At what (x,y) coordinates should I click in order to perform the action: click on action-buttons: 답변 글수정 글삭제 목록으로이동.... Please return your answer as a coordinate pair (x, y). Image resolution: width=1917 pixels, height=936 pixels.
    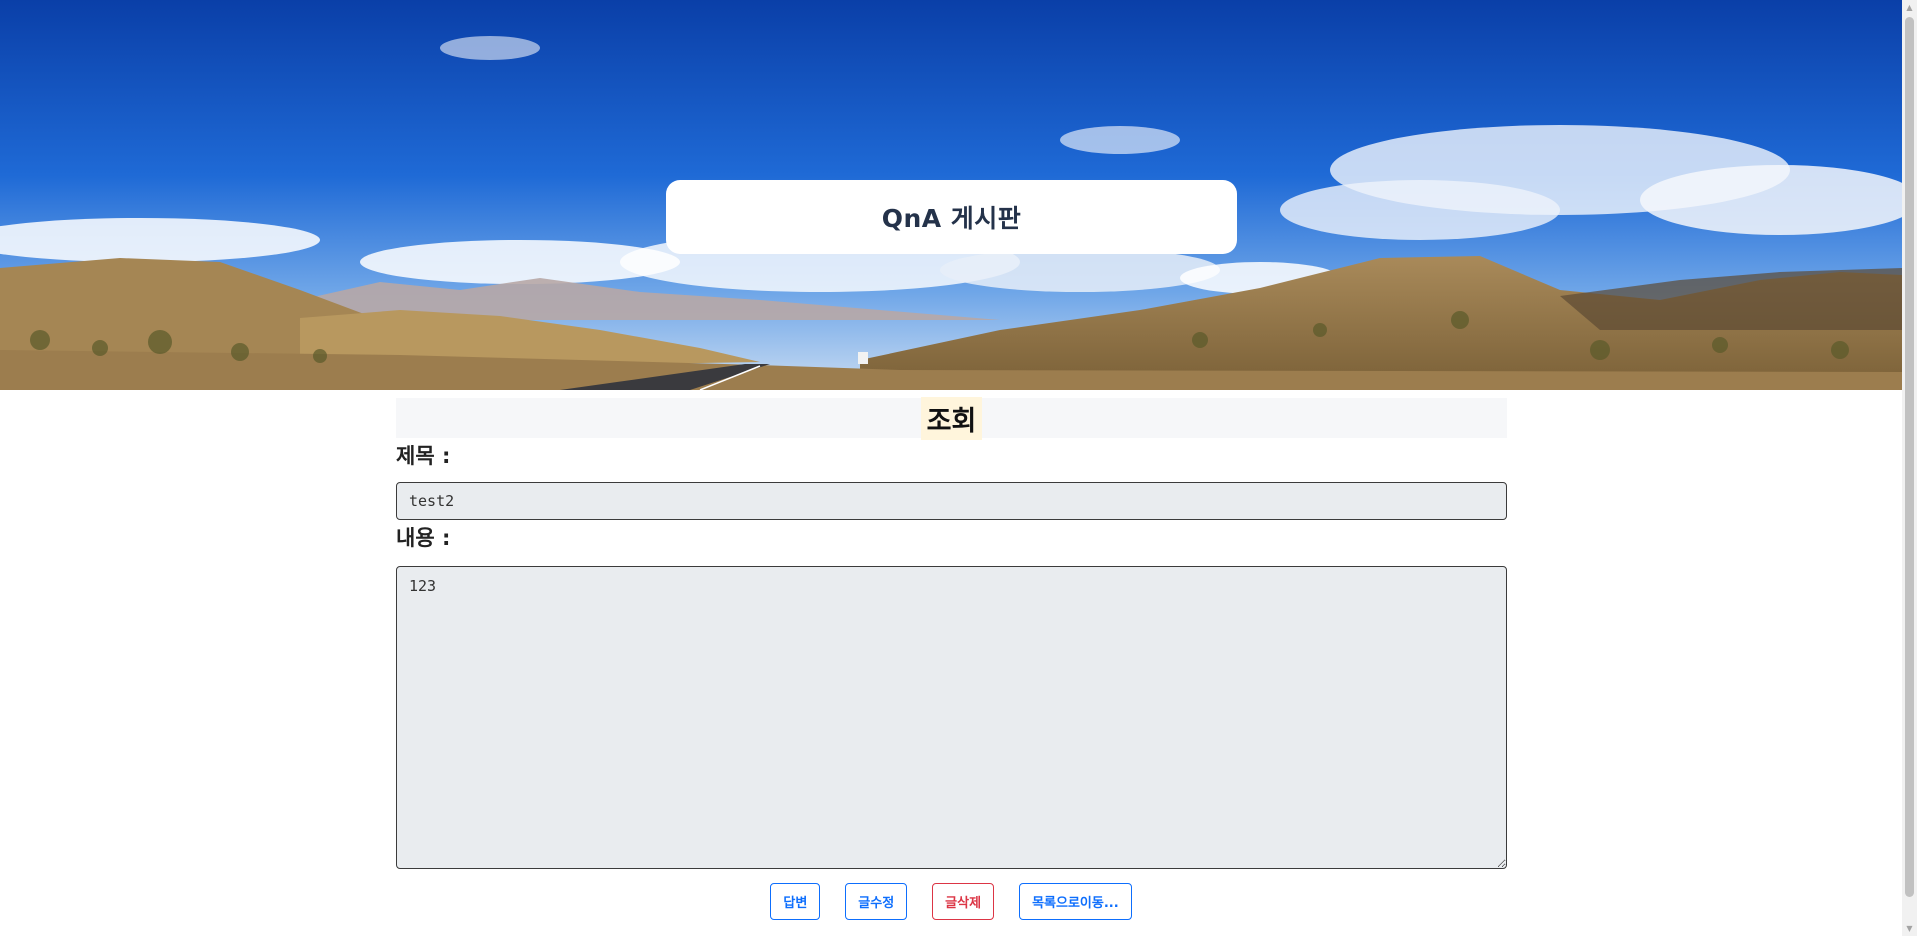
    Looking at the image, I should click on (951, 901).